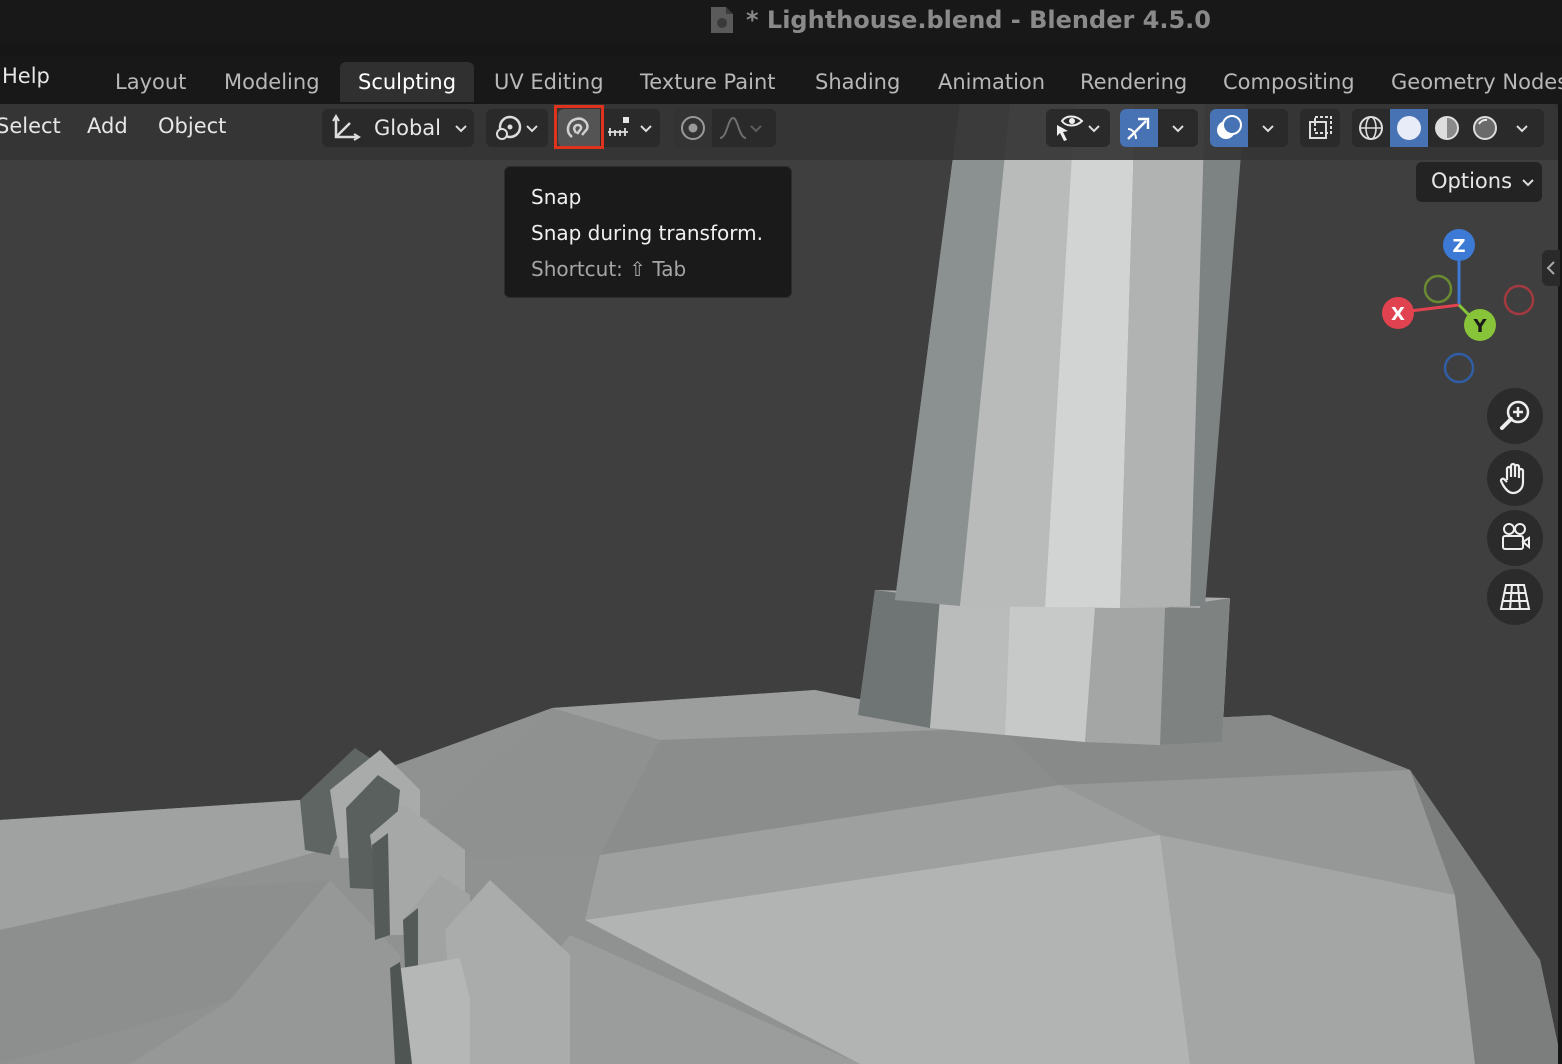 This screenshot has width=1562, height=1064. Describe the element at coordinates (107, 126) in the screenshot. I see `add-menu: Add` at that location.